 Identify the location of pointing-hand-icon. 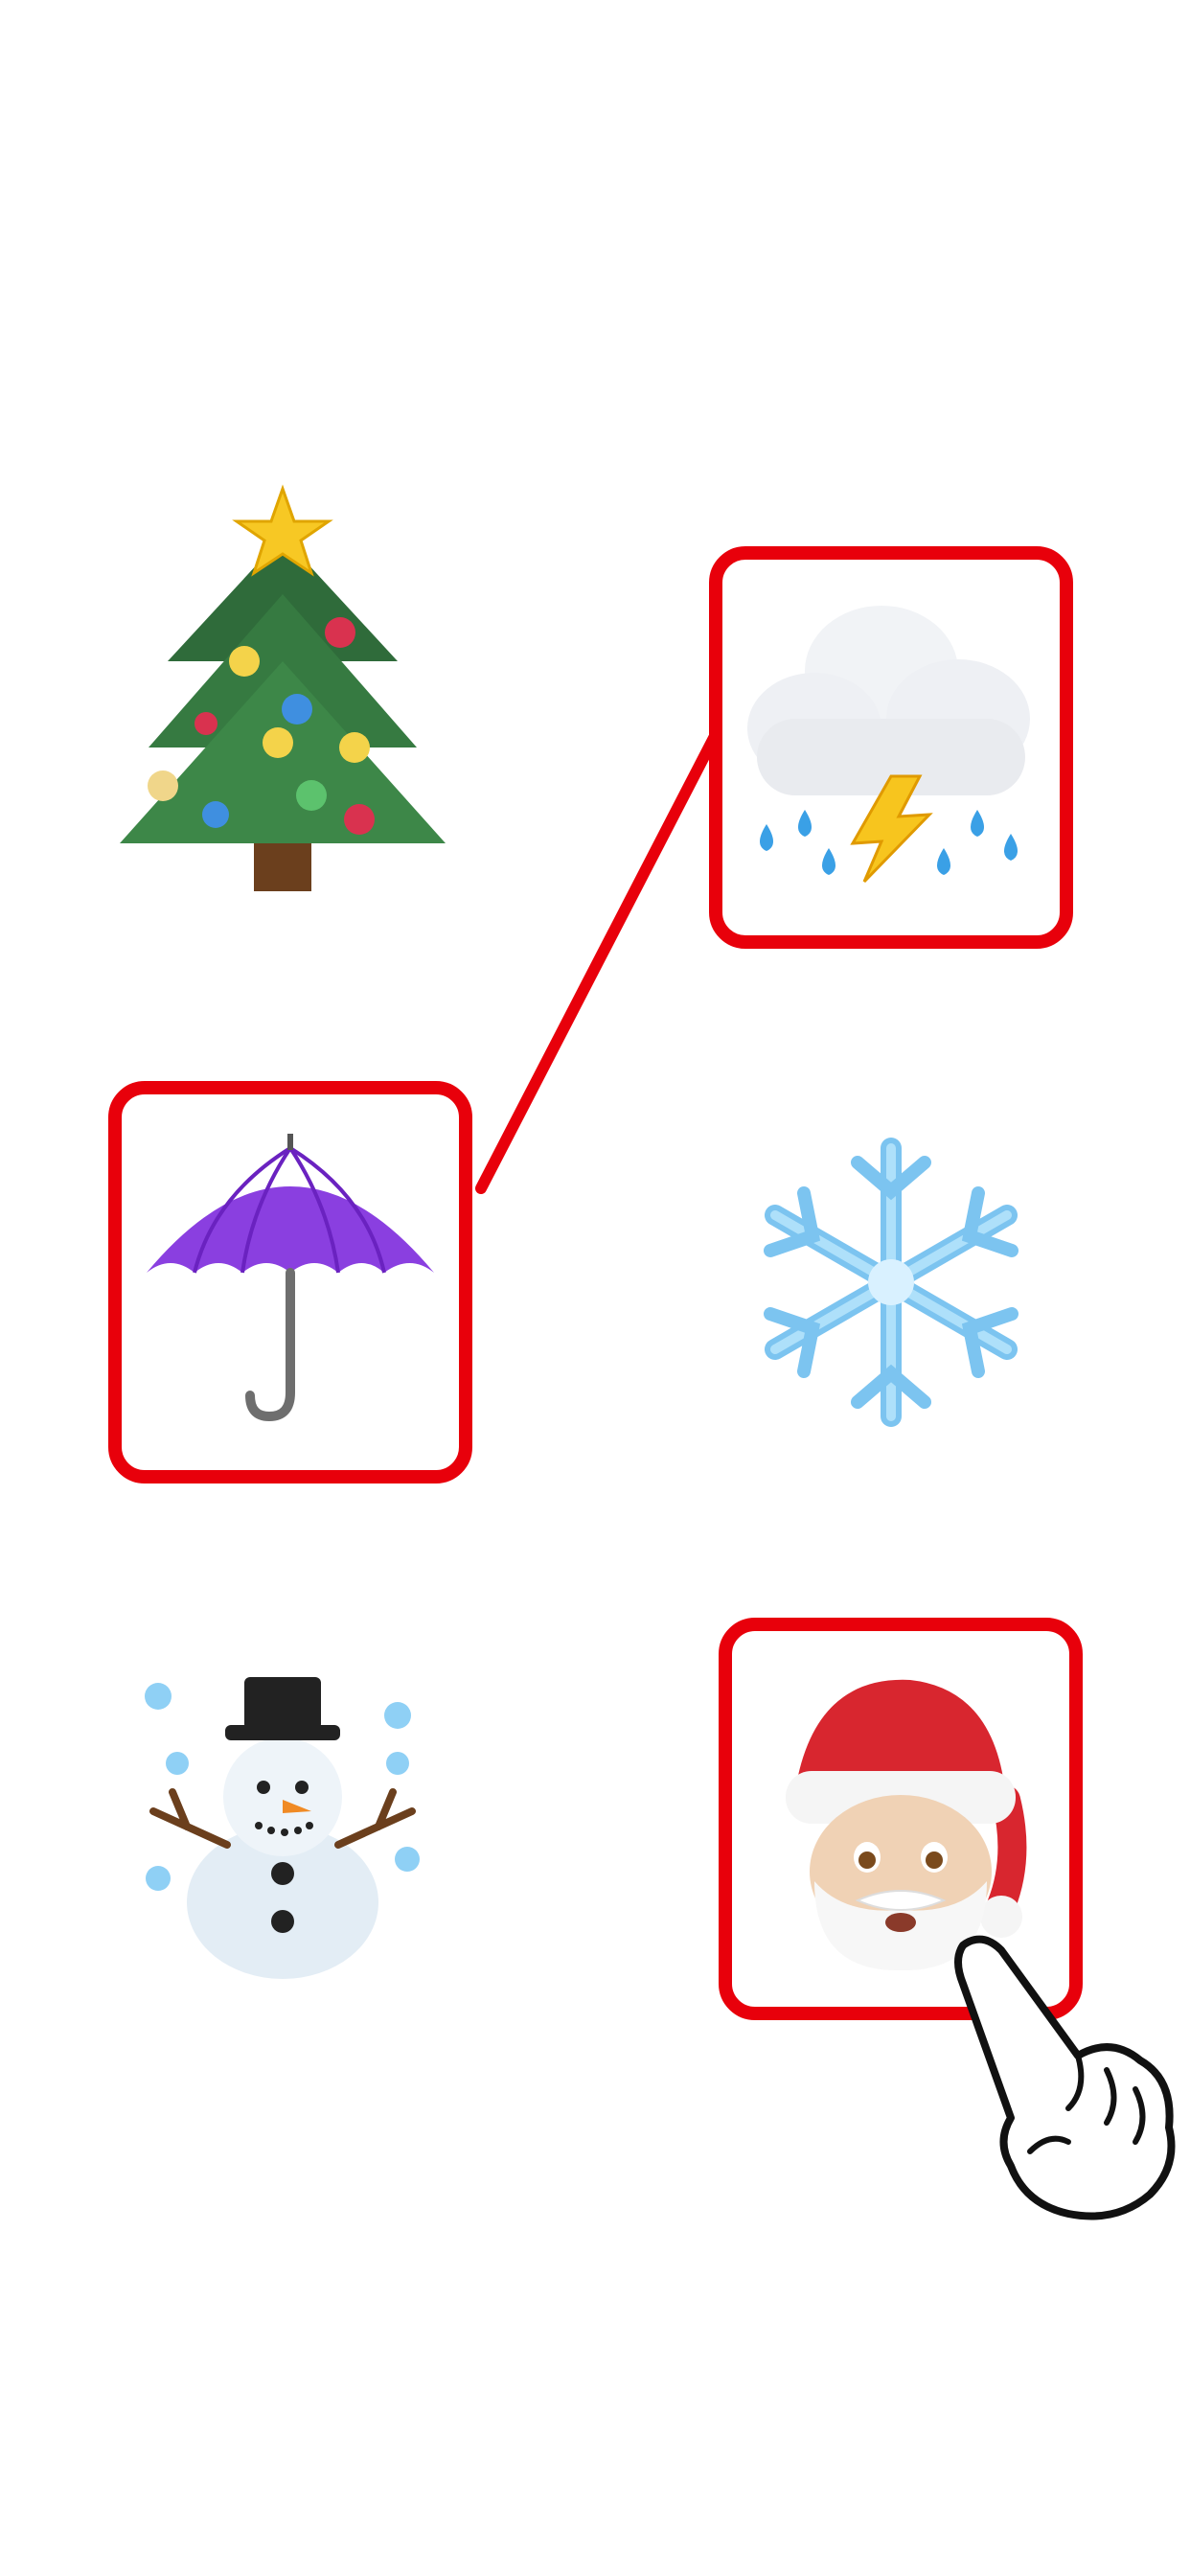
(1065, 2077).